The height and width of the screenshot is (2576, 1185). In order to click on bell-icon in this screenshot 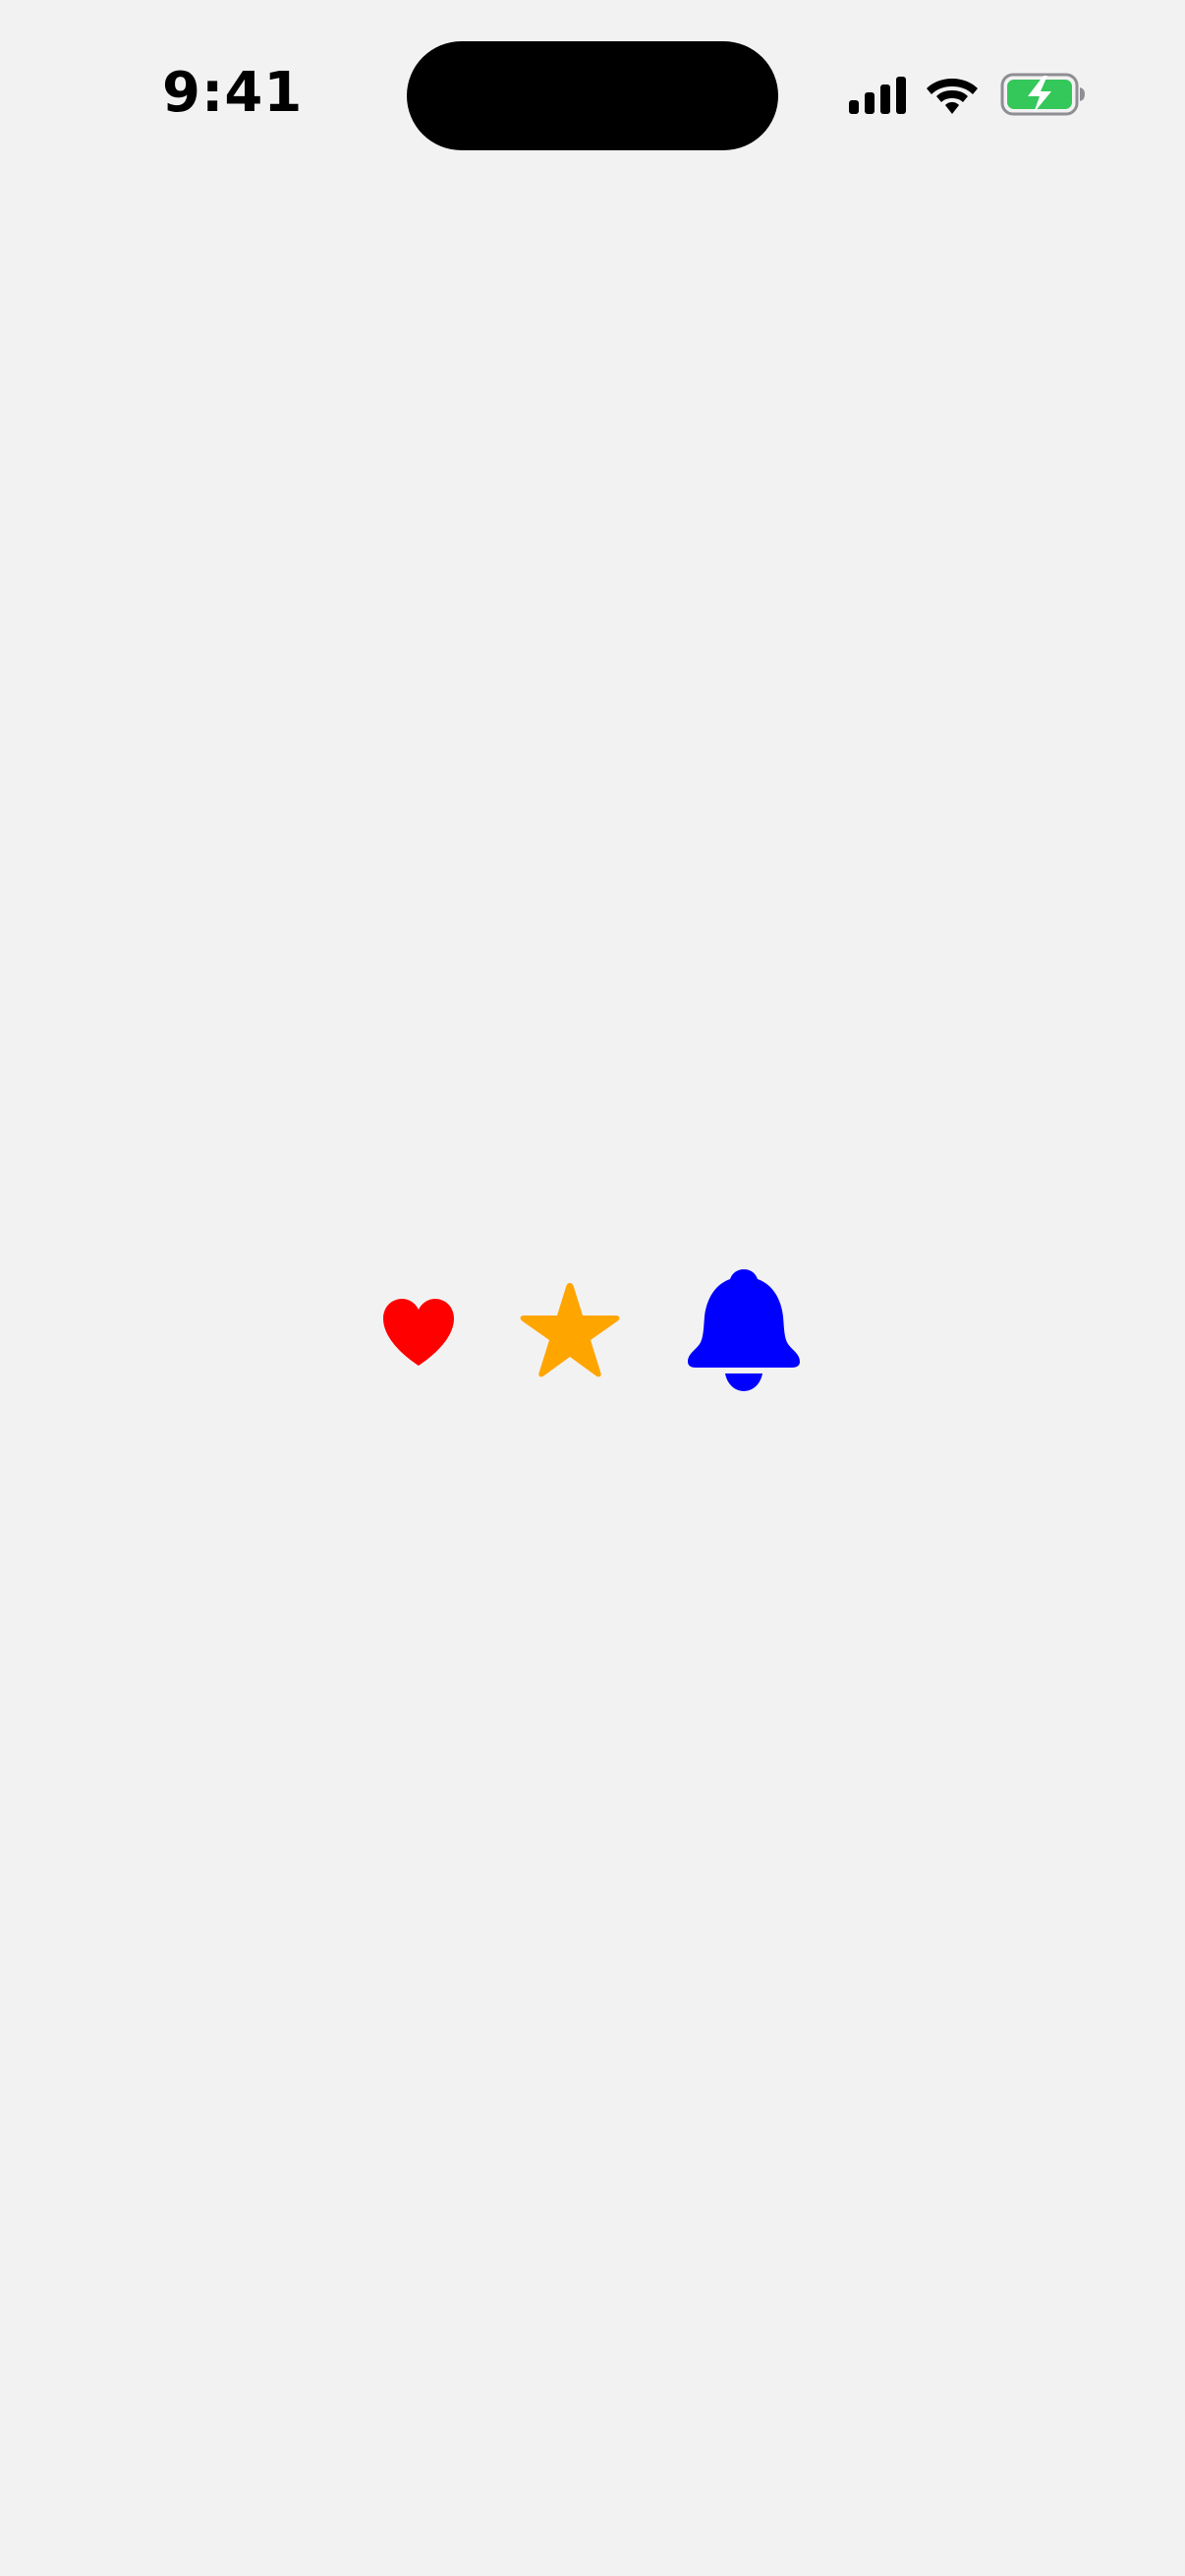, I will do `click(744, 1330)`.